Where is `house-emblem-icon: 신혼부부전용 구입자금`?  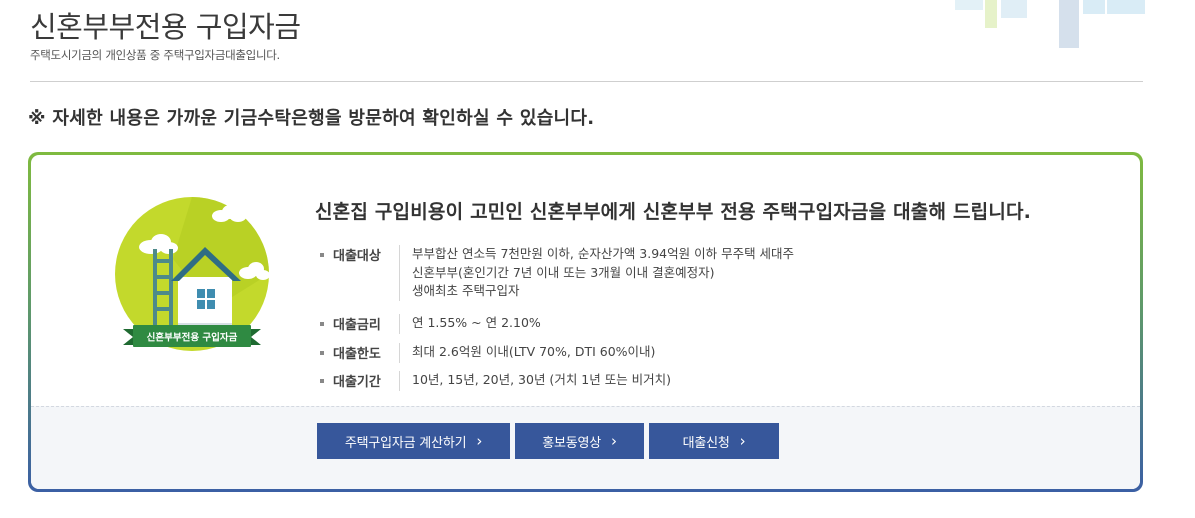
house-emblem-icon: 신혼부부전용 구입자금 is located at coordinates (192, 274).